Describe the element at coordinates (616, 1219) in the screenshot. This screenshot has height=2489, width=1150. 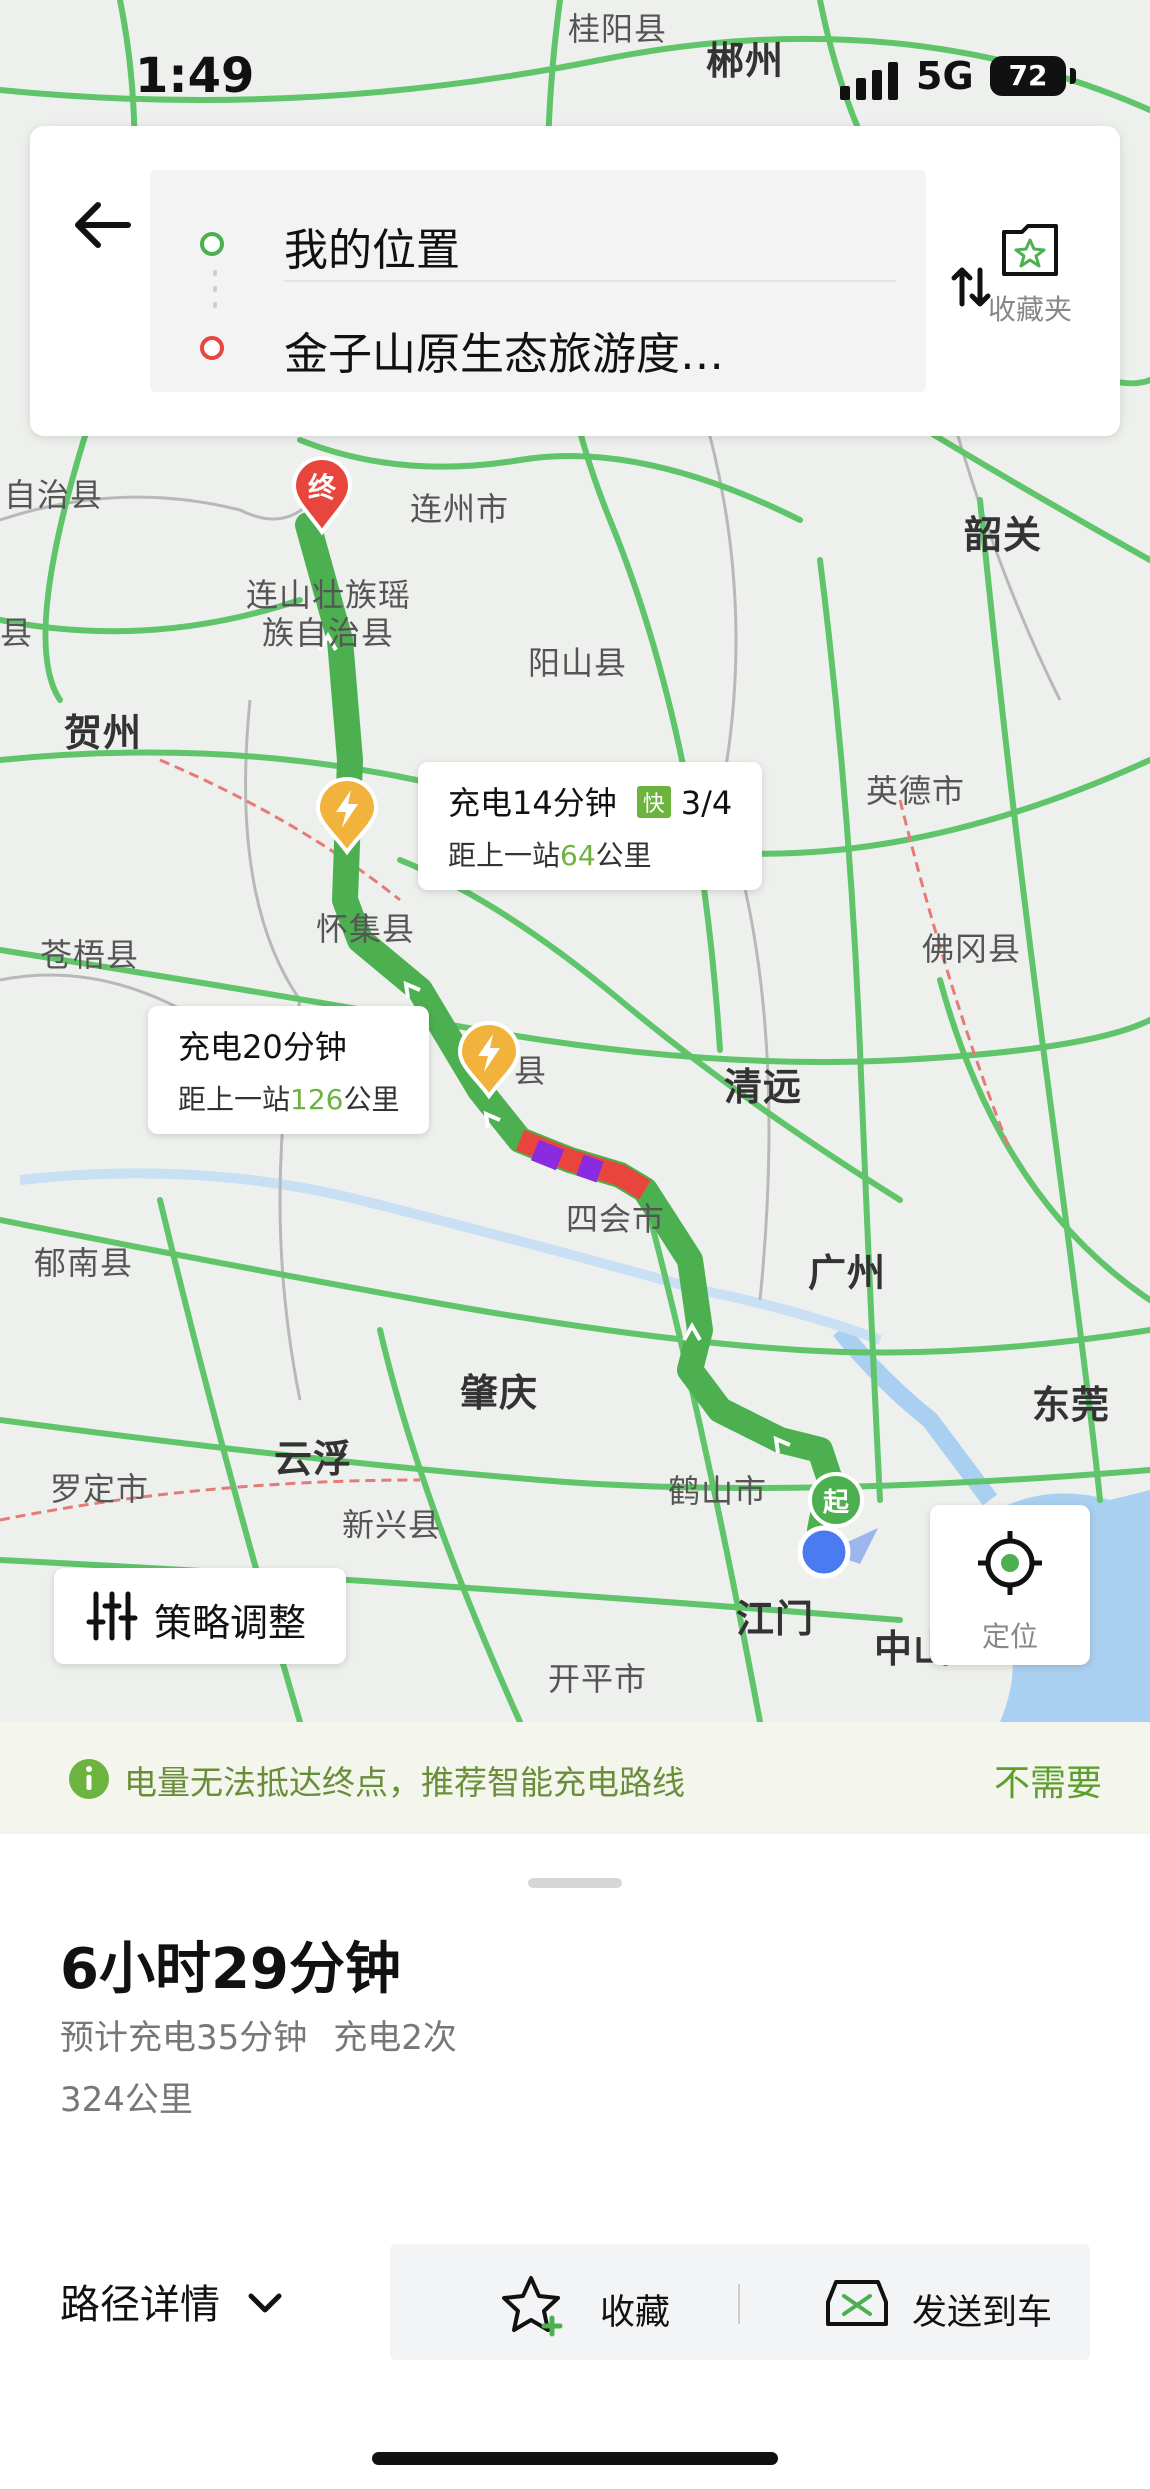
I see `map-label: 四会市` at that location.